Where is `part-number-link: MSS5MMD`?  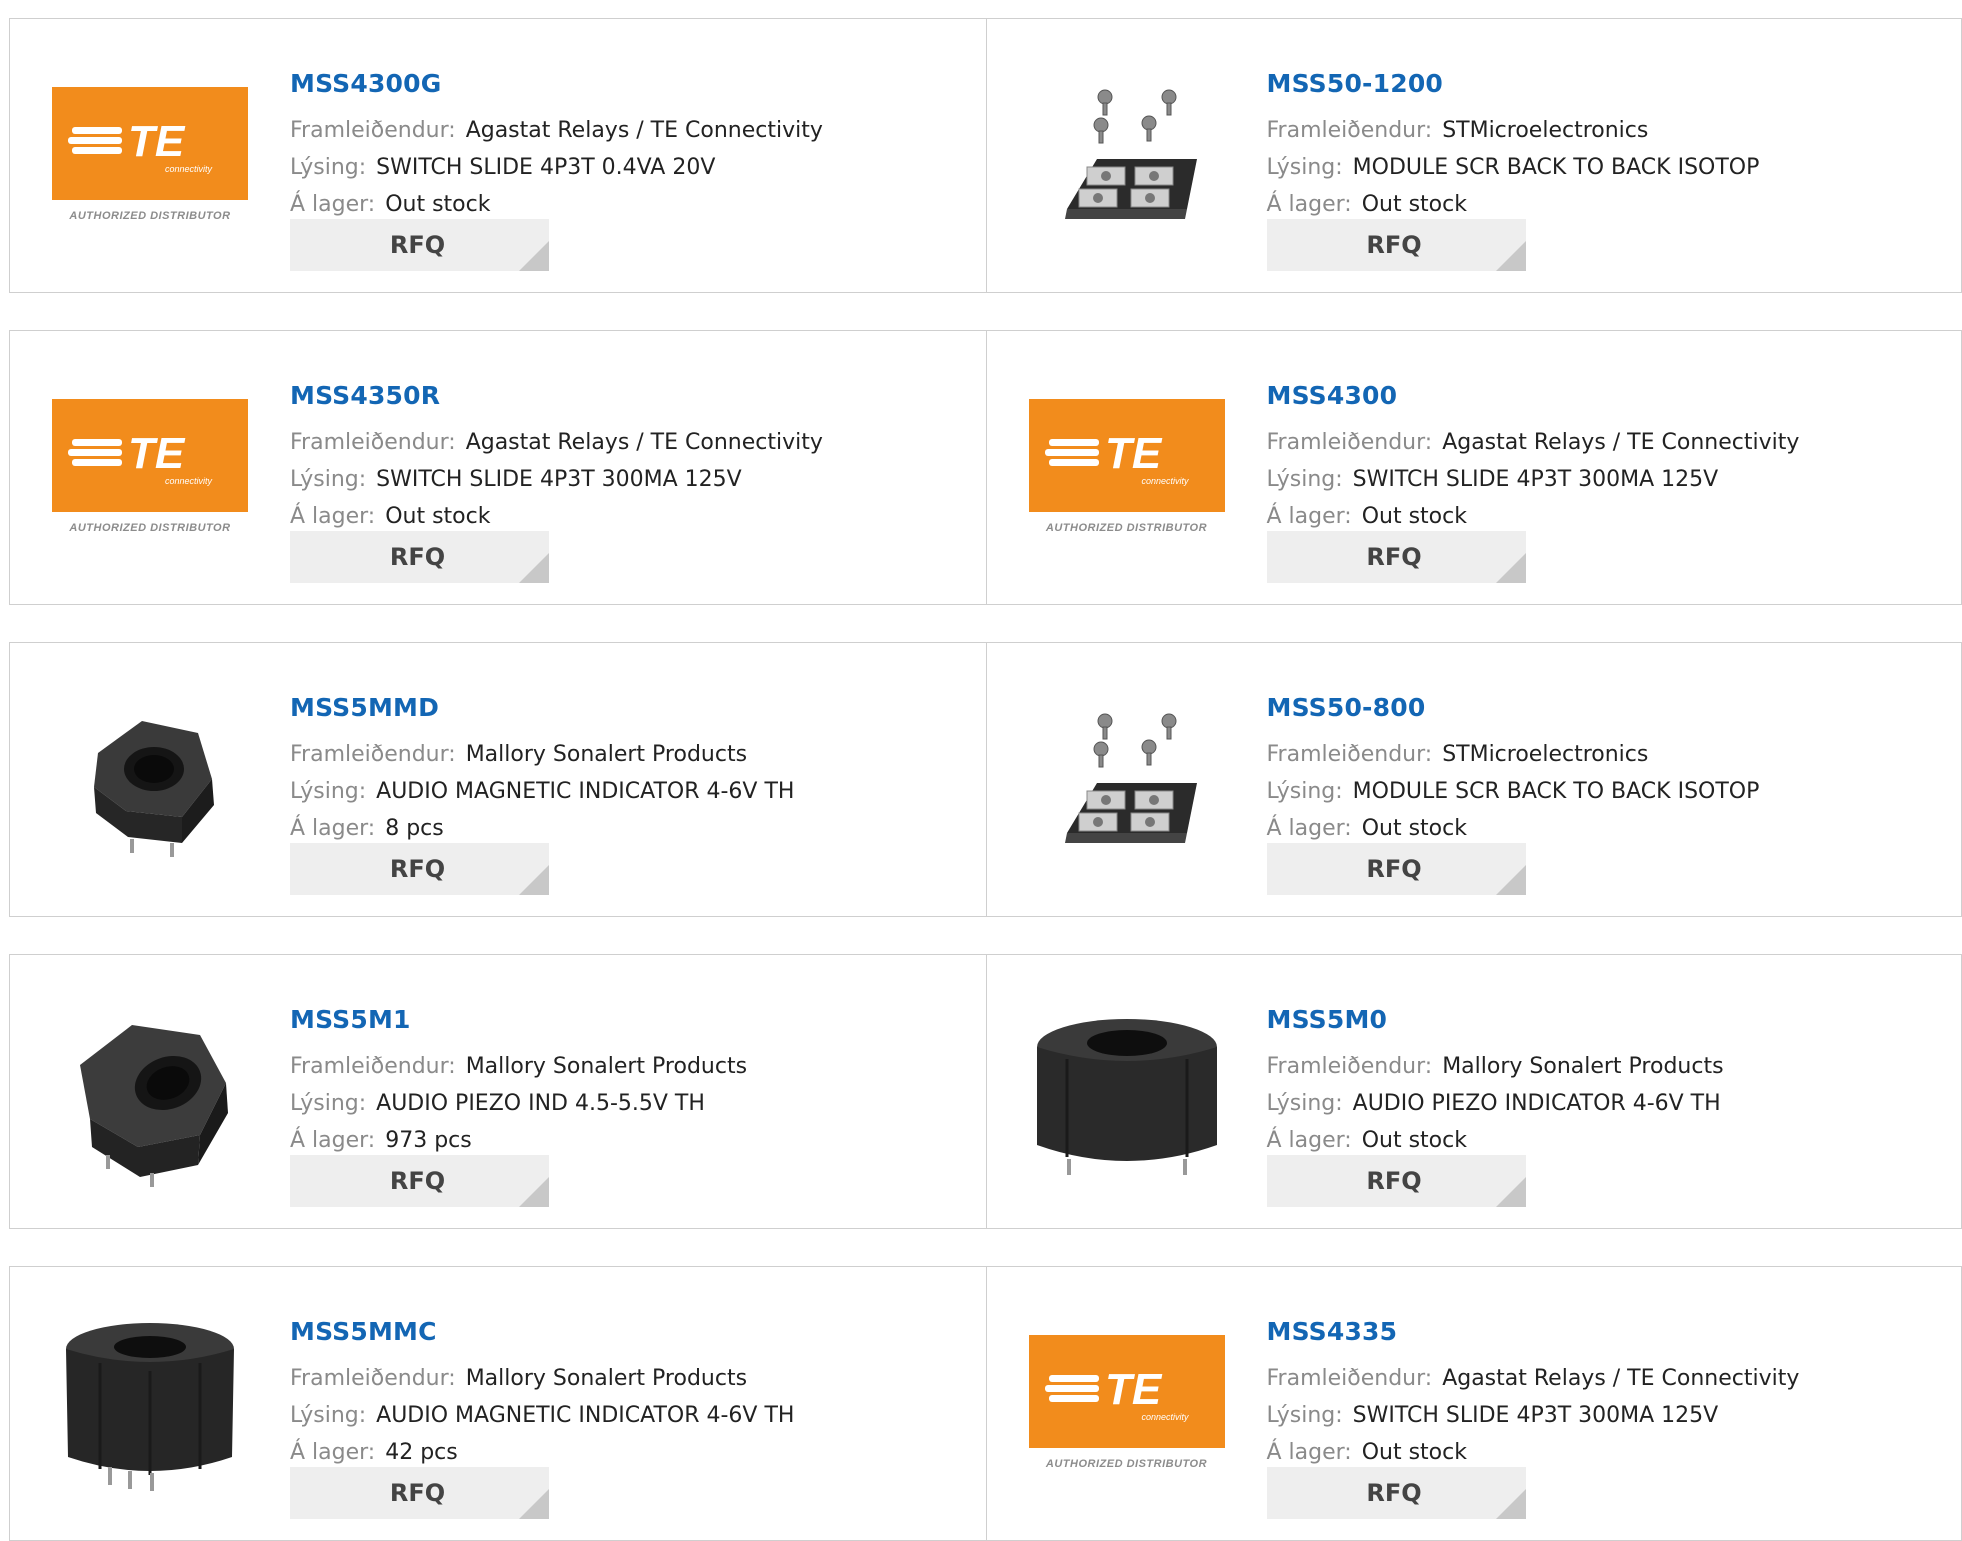
part-number-link: MSS5MMD is located at coordinates (542, 707).